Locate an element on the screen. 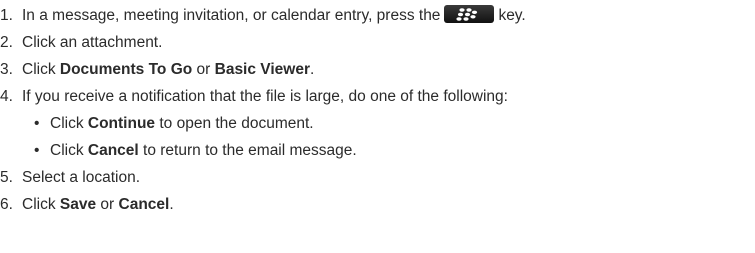 The image size is (755, 253). save-label: Save is located at coordinates (78, 204).